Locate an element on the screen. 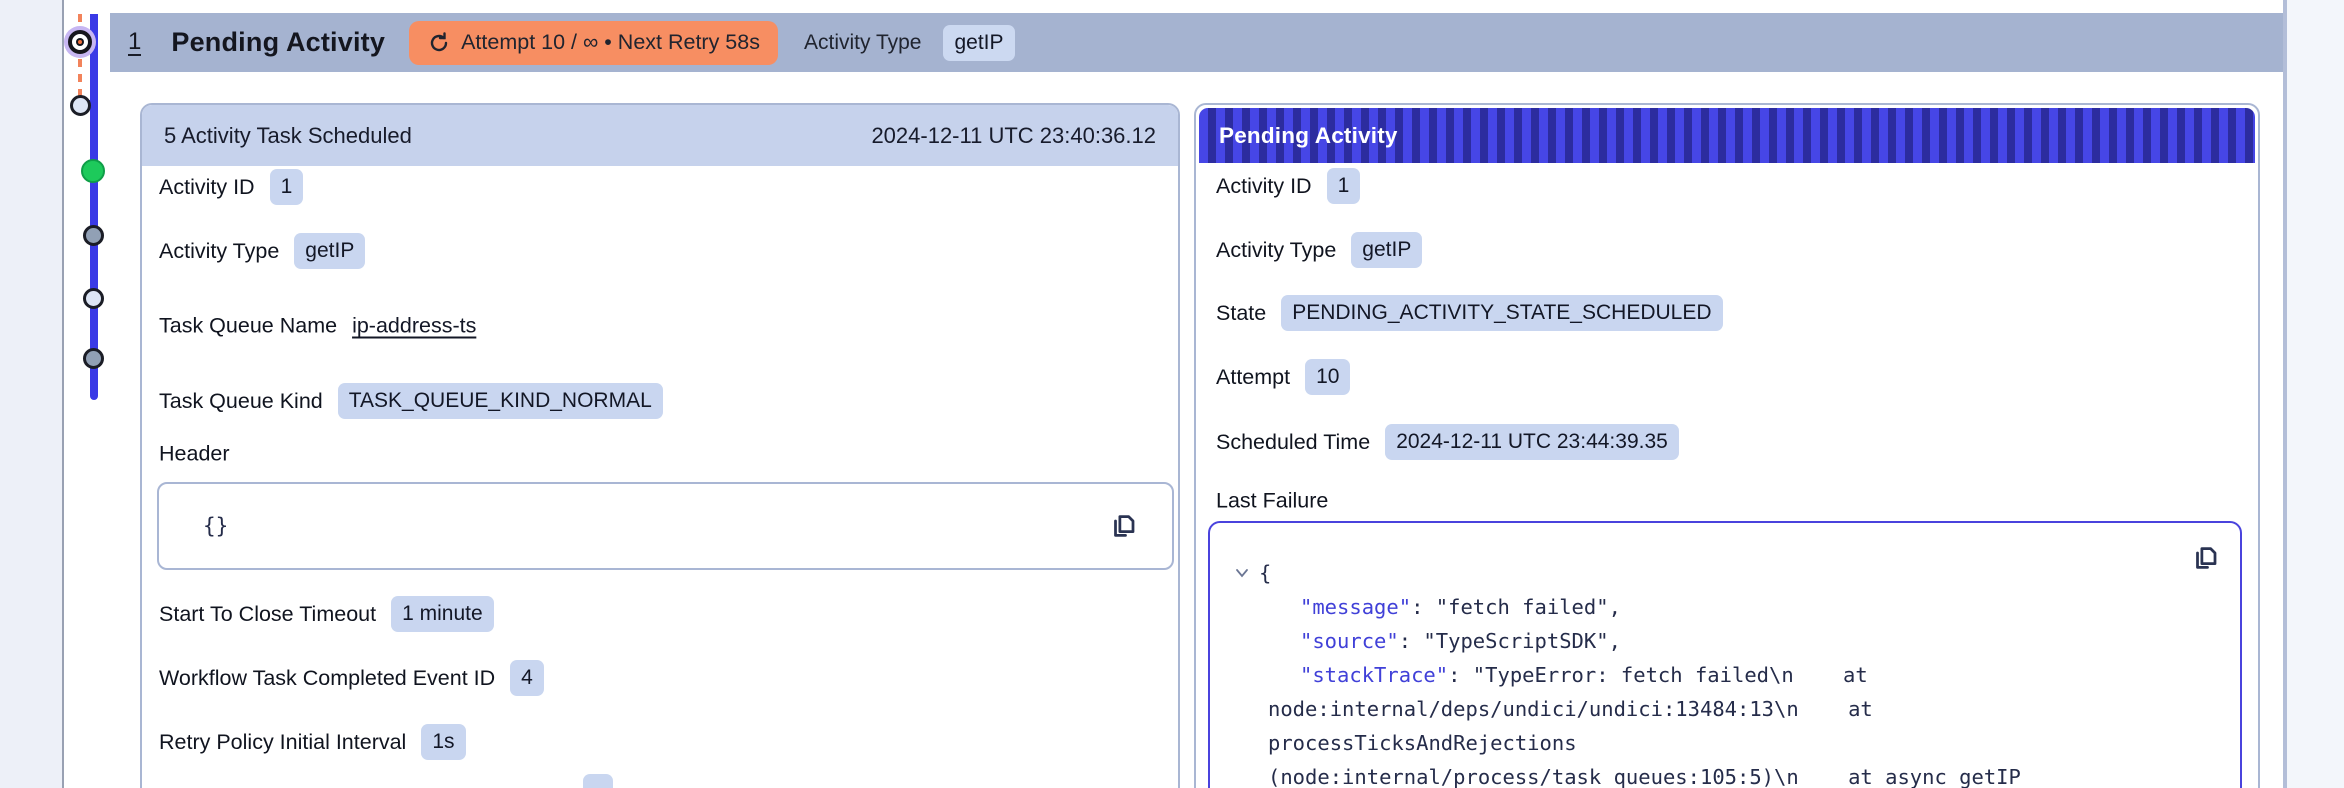  row-label: Task Queue Name is located at coordinates (248, 325).